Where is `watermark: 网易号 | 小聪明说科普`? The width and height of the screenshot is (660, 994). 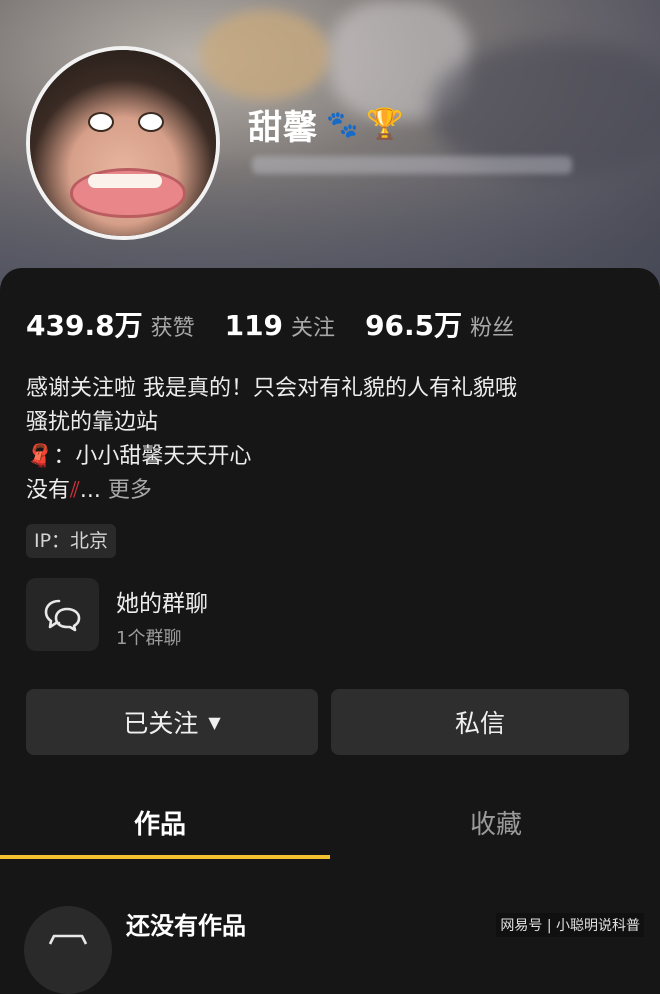
watermark: 网易号 | 小聪明说科普 is located at coordinates (570, 925).